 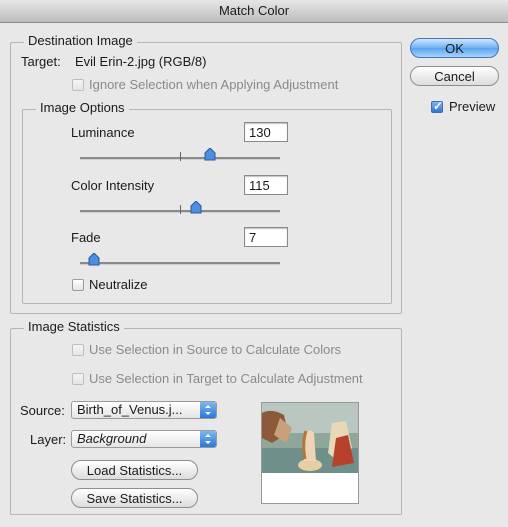 I want to click on window-title: Match Color, so click(x=254, y=11).